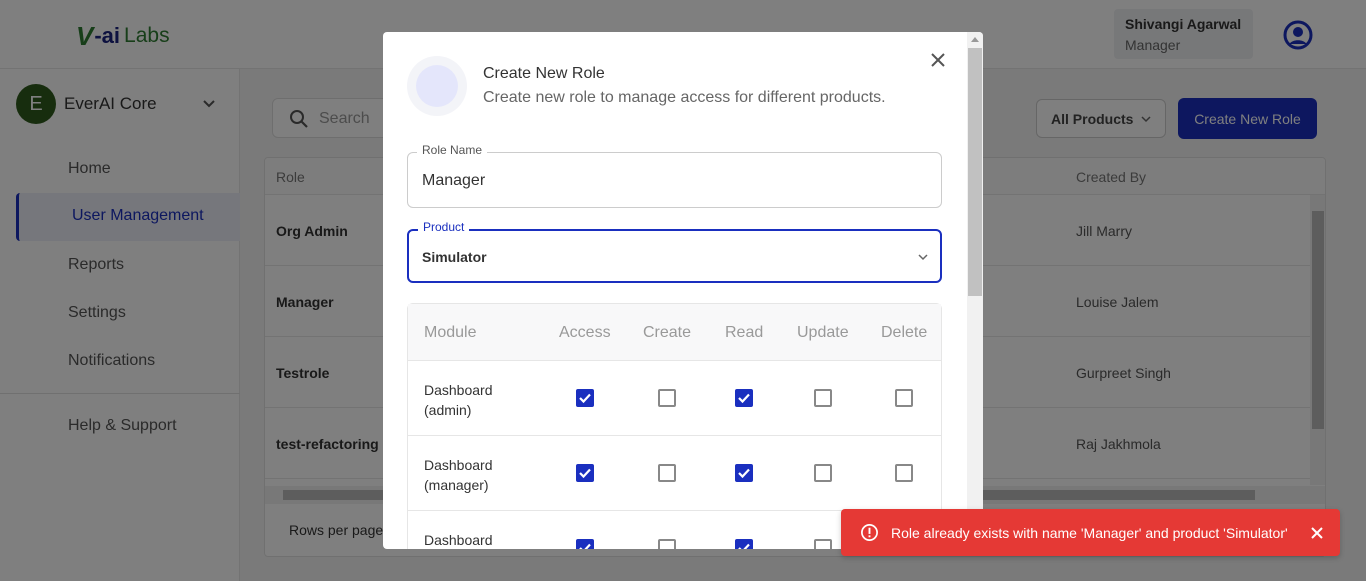 The height and width of the screenshot is (581, 1366). Describe the element at coordinates (450, 332) in the screenshot. I see `header-module: Module` at that location.